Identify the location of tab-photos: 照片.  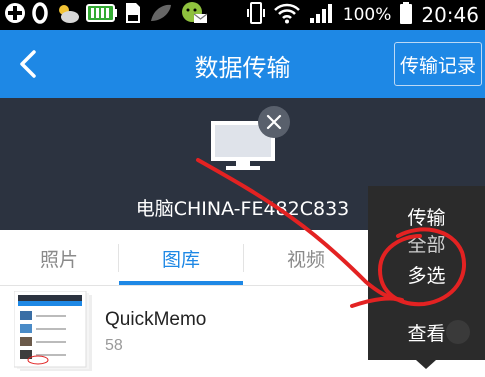
(59, 258).